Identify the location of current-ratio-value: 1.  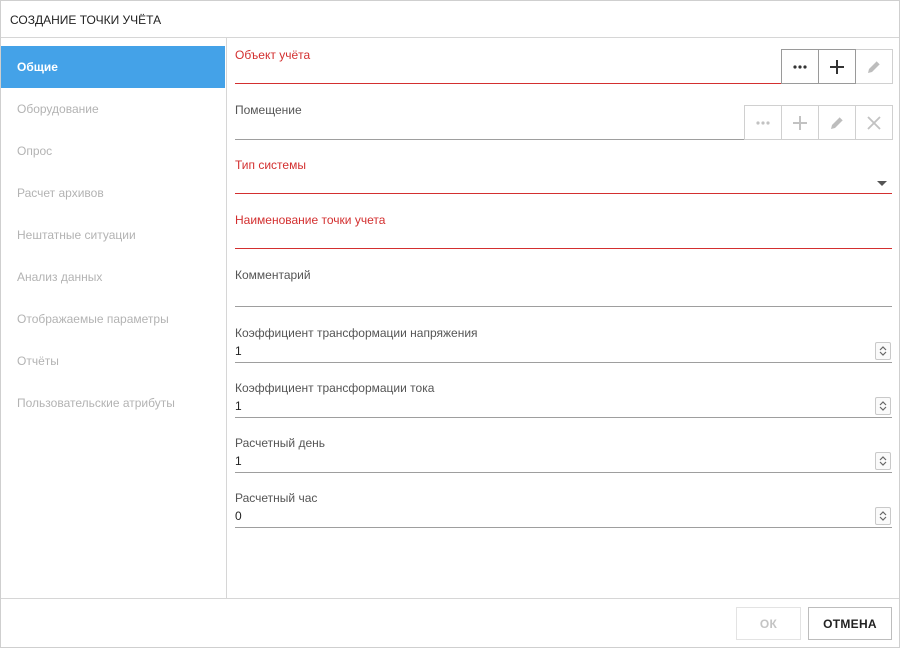
(238, 406).